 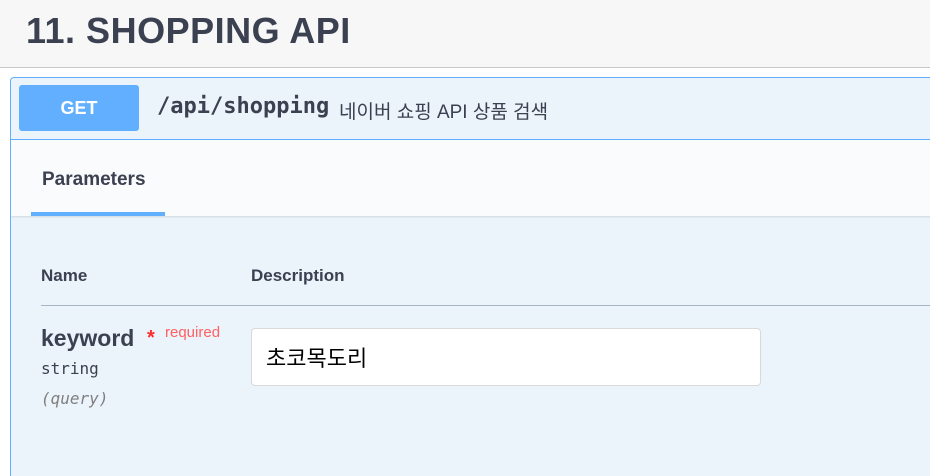 I want to click on parameter-type: string, so click(x=70, y=368).